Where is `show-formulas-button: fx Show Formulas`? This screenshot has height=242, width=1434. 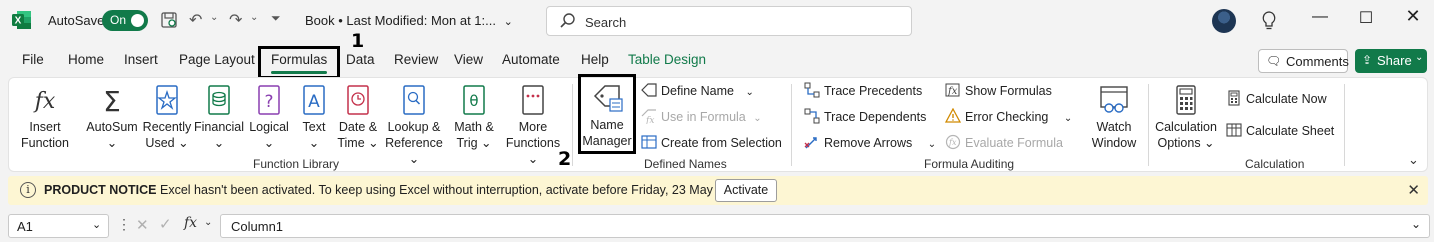 show-formulas-button: fx Show Formulas is located at coordinates (998, 91).